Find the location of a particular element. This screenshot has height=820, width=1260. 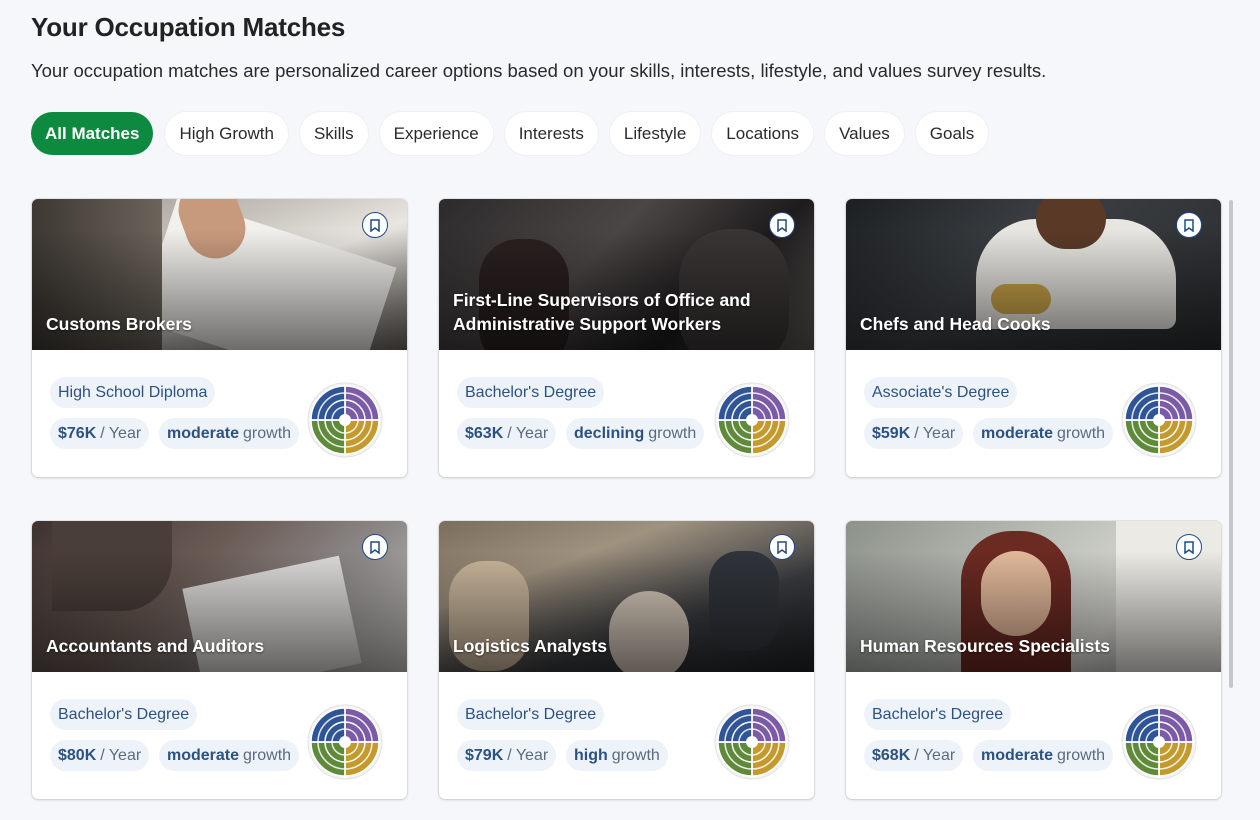

occupation-title: Customs Brokers is located at coordinates (119, 324).